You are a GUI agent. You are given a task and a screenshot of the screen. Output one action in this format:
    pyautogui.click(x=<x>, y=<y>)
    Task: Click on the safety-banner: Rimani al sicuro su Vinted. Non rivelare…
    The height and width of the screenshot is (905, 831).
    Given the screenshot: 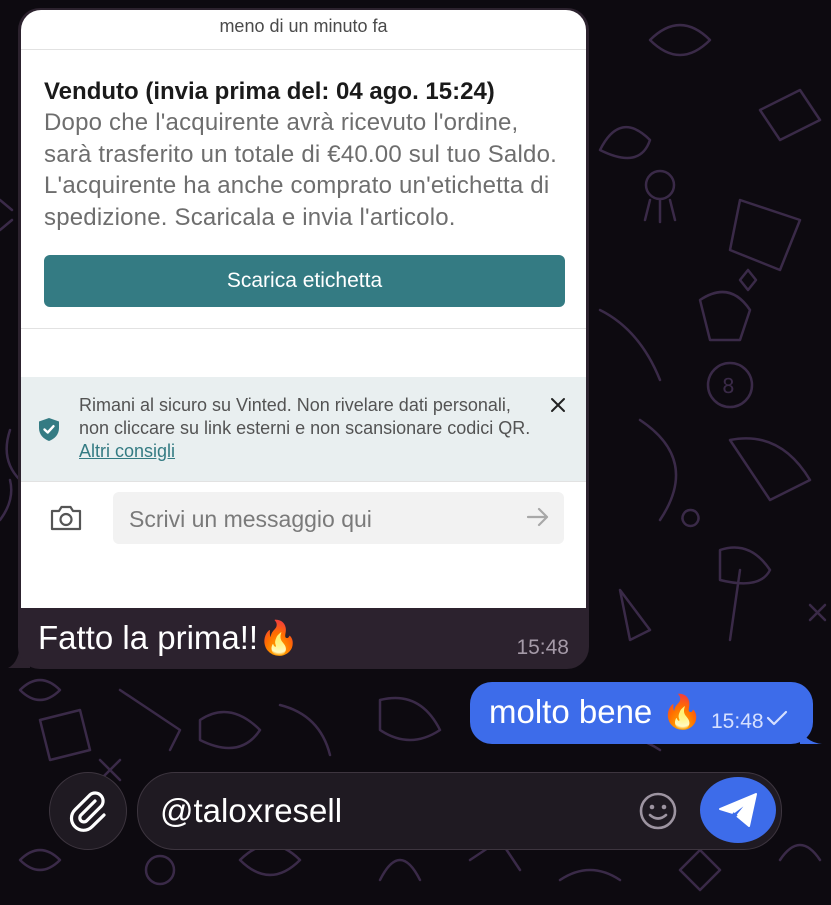 What is the action you would take?
    pyautogui.click(x=303, y=429)
    